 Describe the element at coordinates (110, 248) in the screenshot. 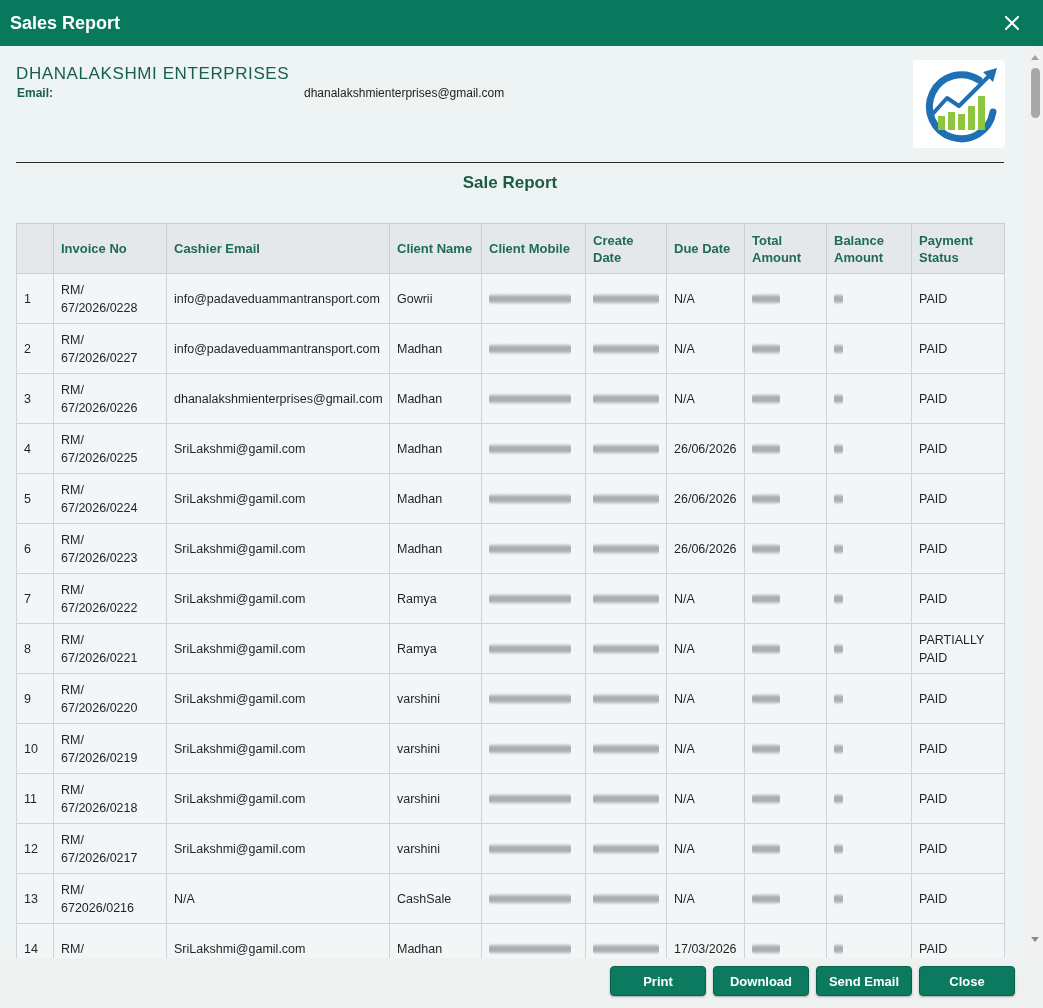

I see `column-header: Invoice No` at that location.